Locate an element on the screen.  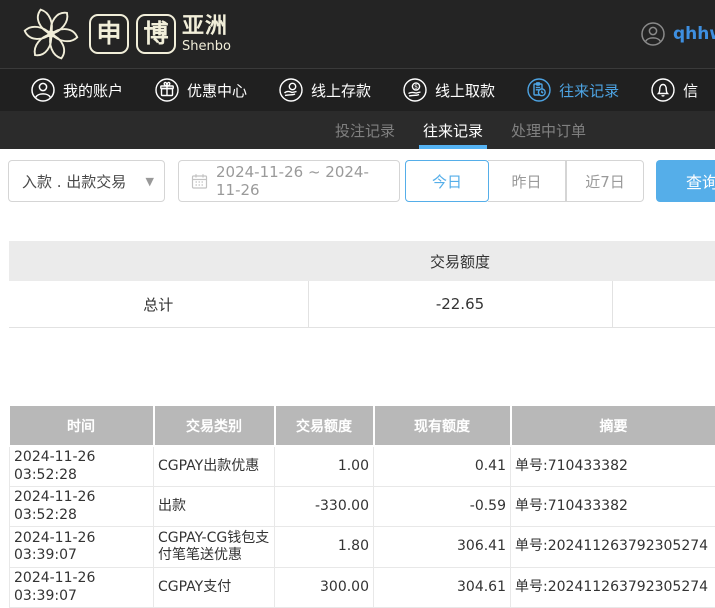
nav-label: 线上取款 is located at coordinates (465, 90).